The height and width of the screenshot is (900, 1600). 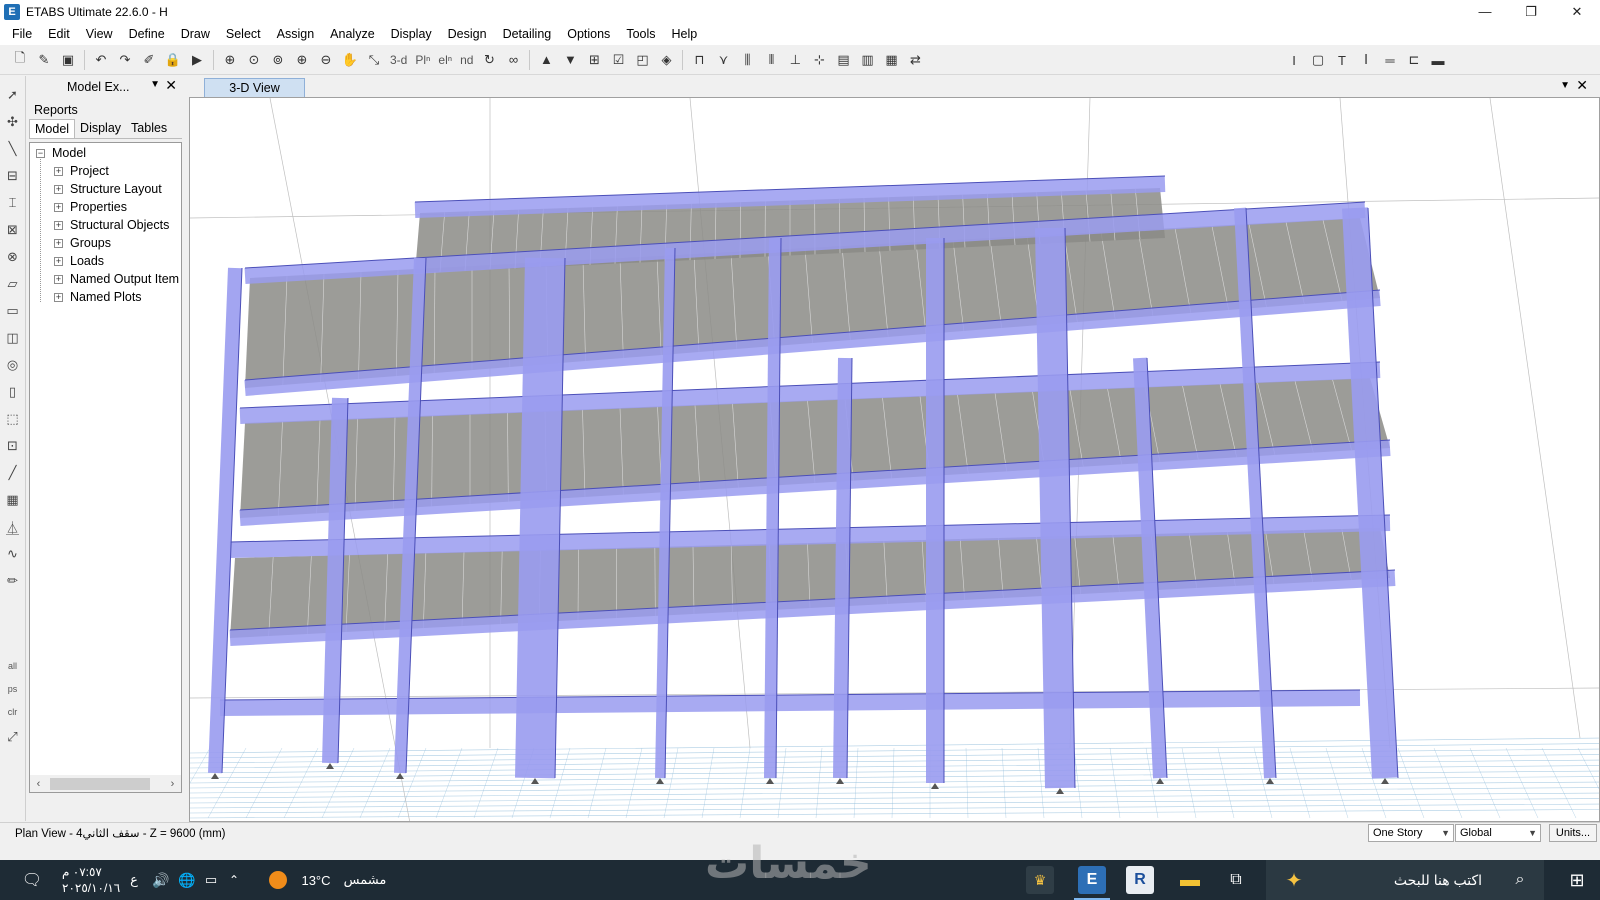 What do you see at coordinates (90, 207) in the screenshot?
I see `tree-item-properties: + Properties` at bounding box center [90, 207].